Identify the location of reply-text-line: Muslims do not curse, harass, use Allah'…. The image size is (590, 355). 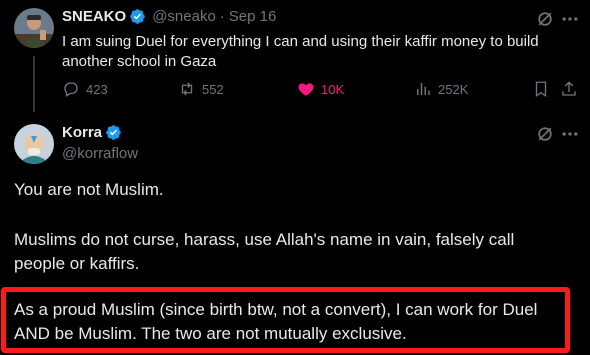
(264, 239).